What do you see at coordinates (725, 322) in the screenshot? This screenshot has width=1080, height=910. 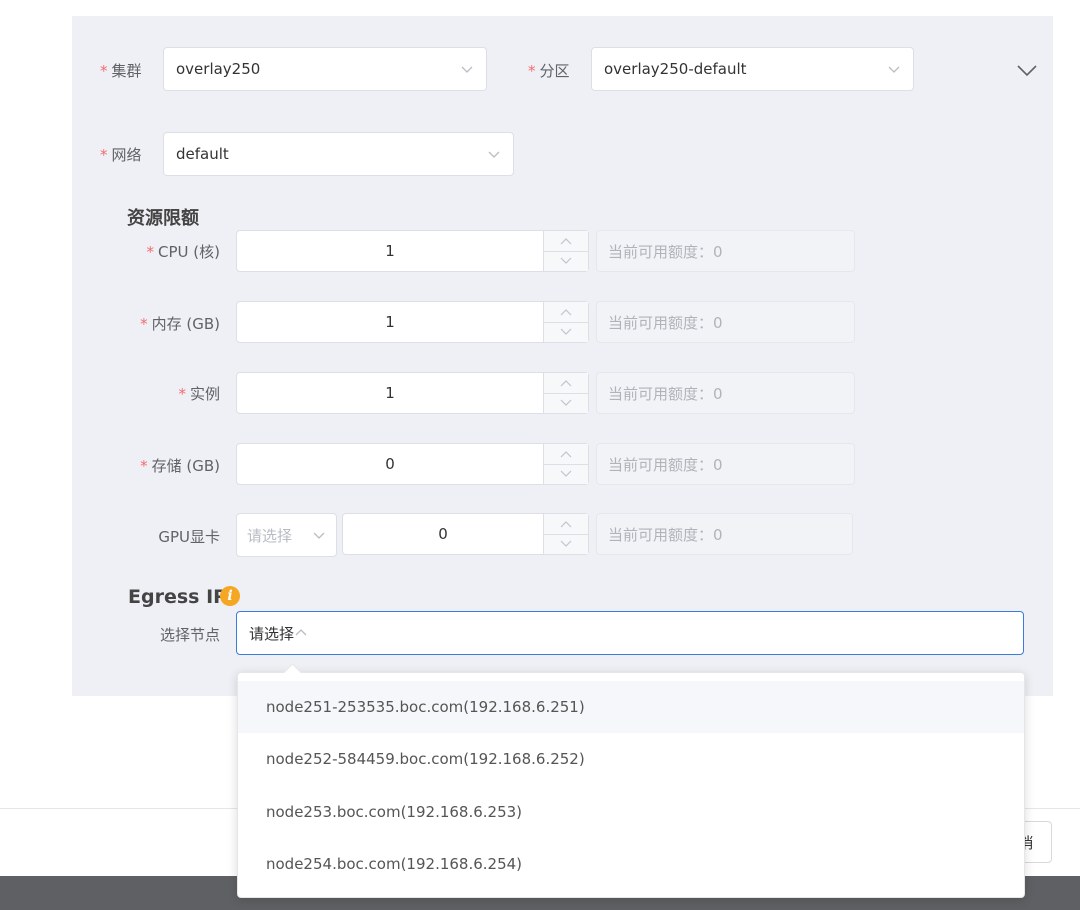 I see `memory-quota: 当前可用额度：0` at bounding box center [725, 322].